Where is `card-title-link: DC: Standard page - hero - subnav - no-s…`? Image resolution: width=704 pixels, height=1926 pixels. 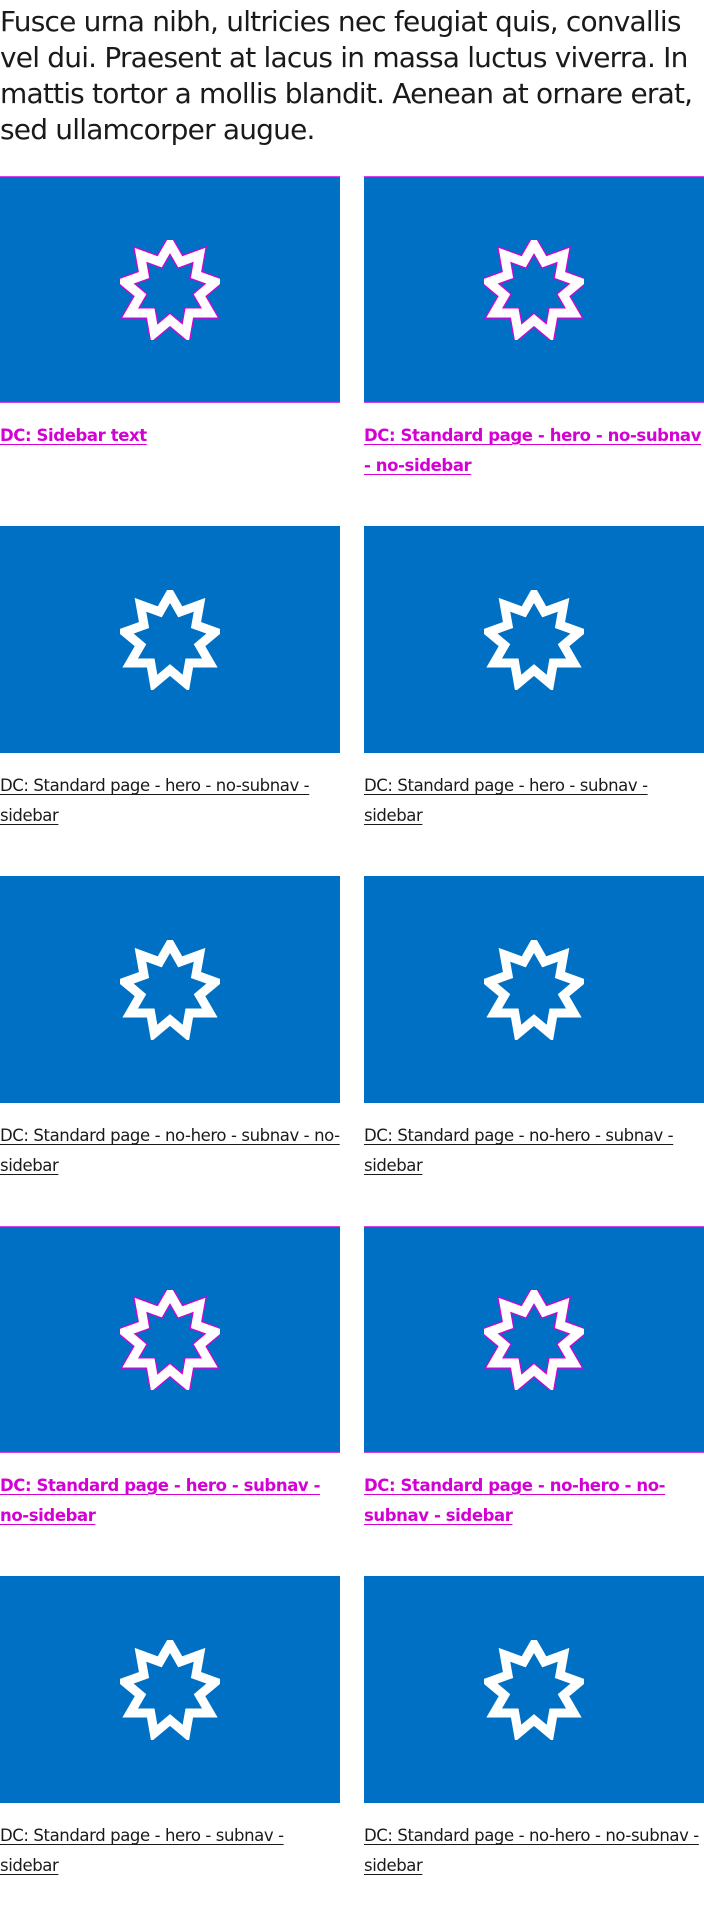 card-title-link: DC: Standard page - hero - subnav - no-s… is located at coordinates (170, 1501).